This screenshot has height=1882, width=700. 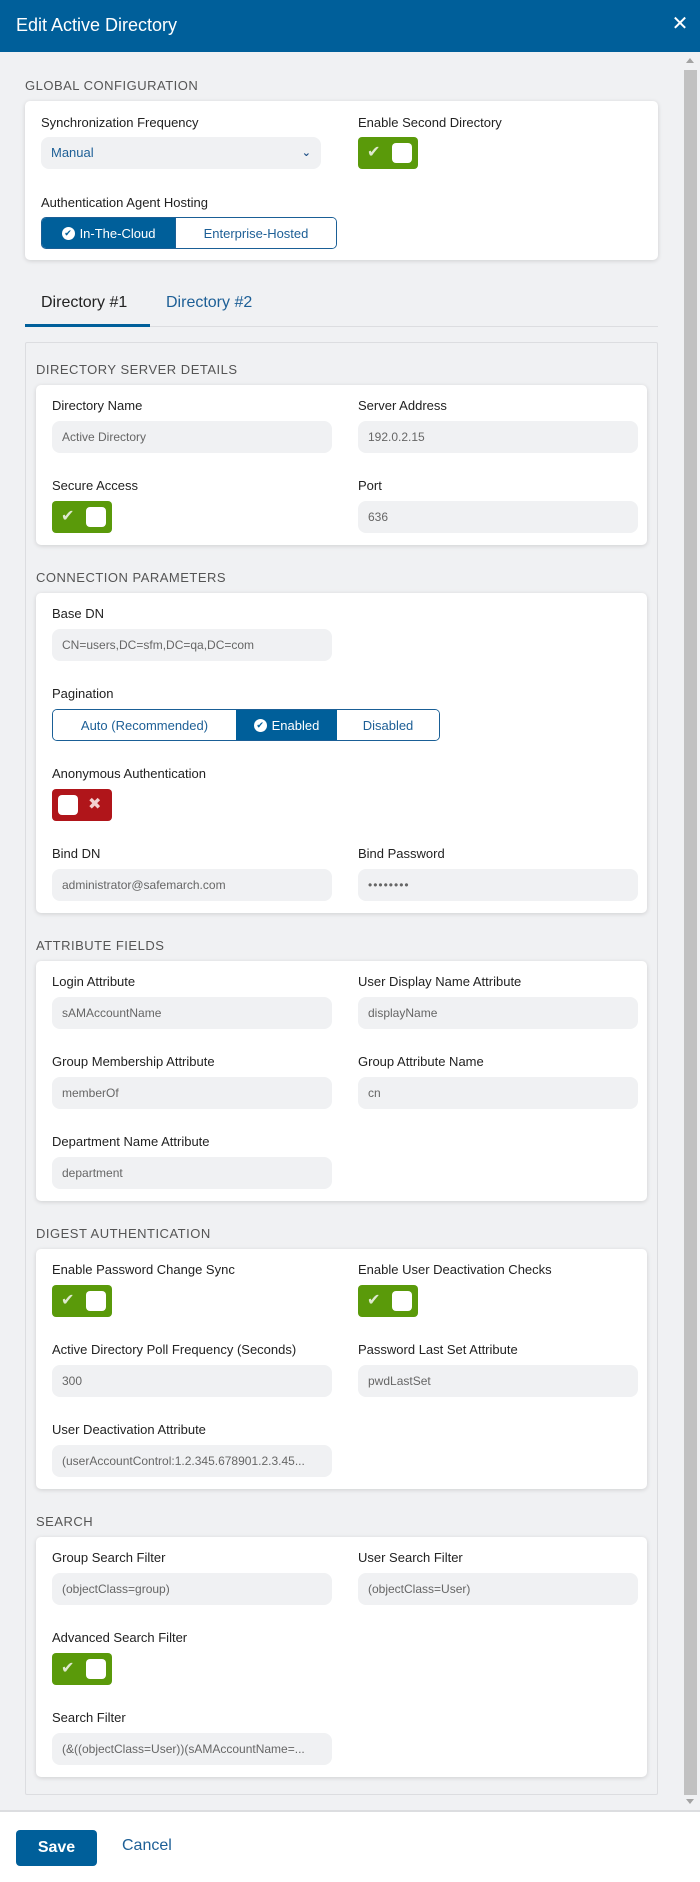 What do you see at coordinates (100, 945) in the screenshot?
I see `section-title-attributes: ATTRIBUTE FIELDS` at bounding box center [100, 945].